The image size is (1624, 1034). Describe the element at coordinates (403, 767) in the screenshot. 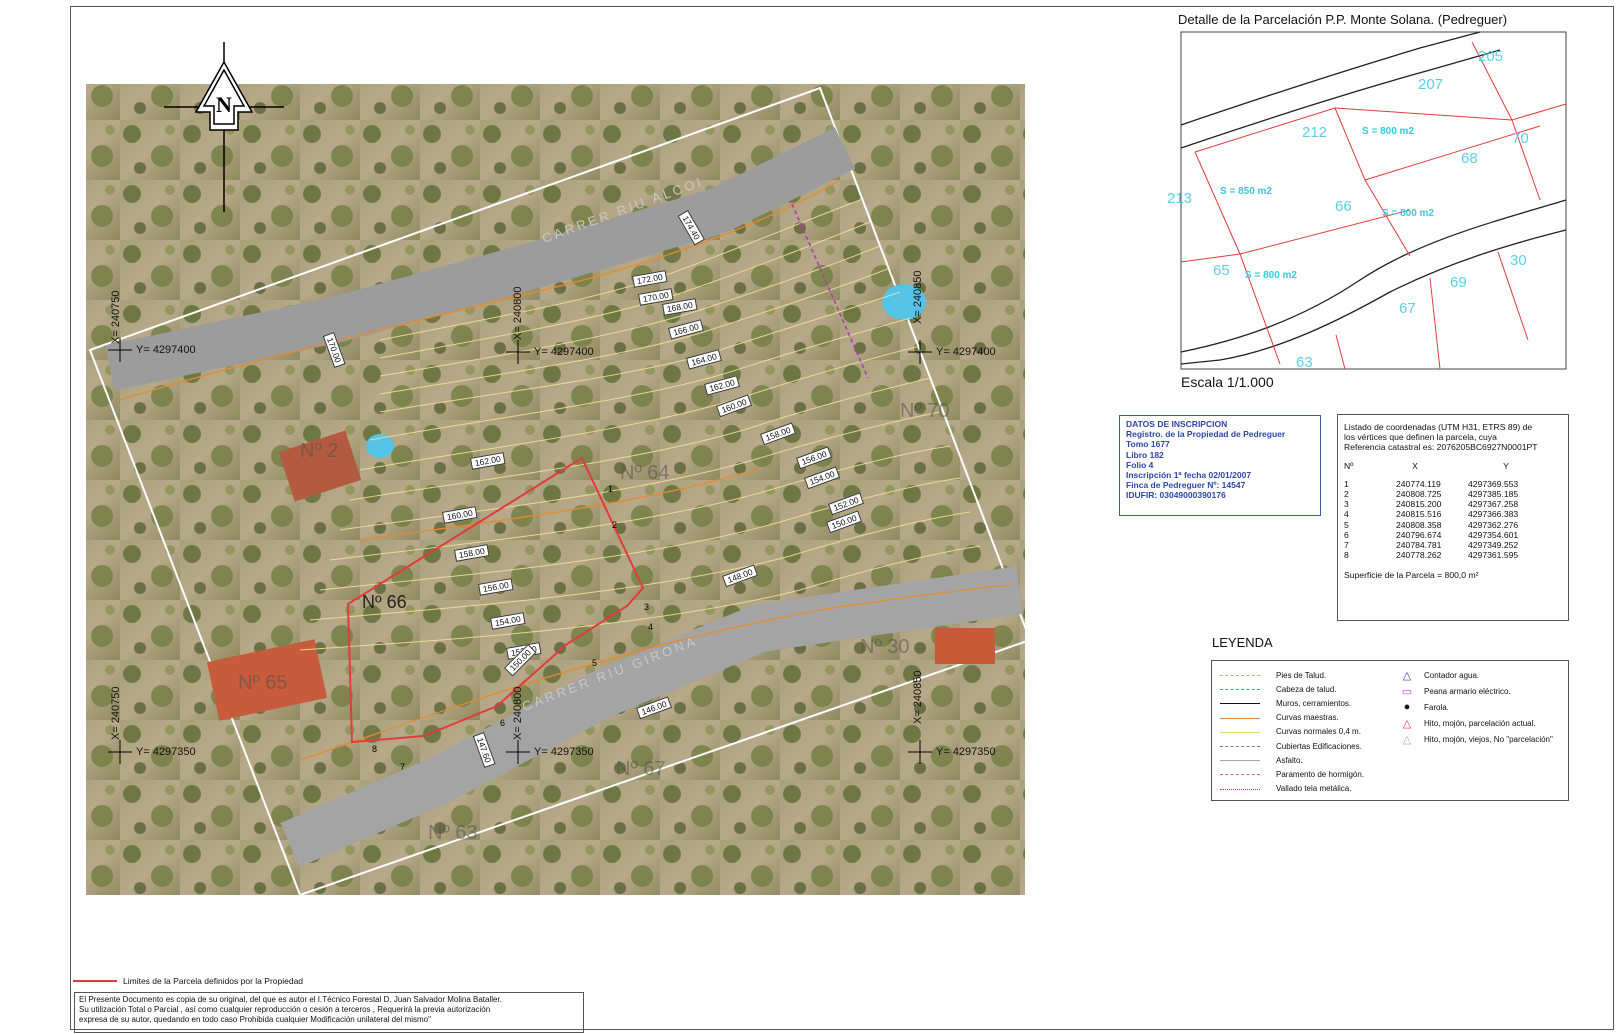

I see `vertex-number: 7` at that location.